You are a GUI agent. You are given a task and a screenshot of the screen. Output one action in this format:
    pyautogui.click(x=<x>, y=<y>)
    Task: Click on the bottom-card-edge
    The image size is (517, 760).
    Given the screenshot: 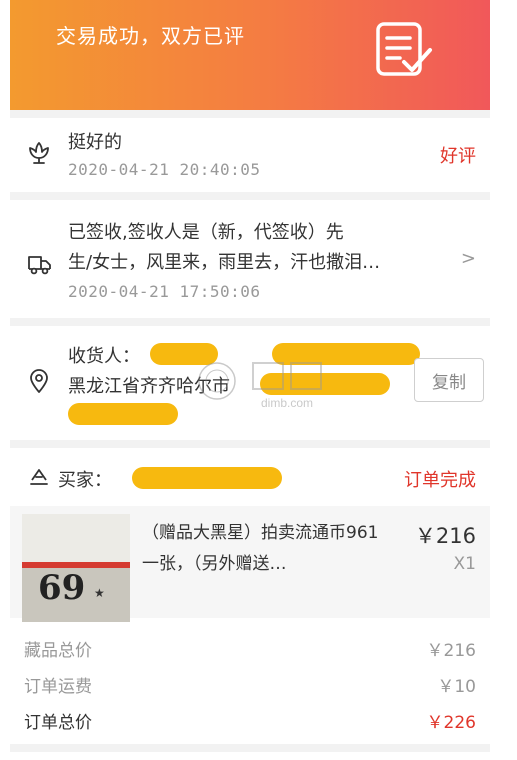 What is the action you would take?
    pyautogui.click(x=250, y=756)
    